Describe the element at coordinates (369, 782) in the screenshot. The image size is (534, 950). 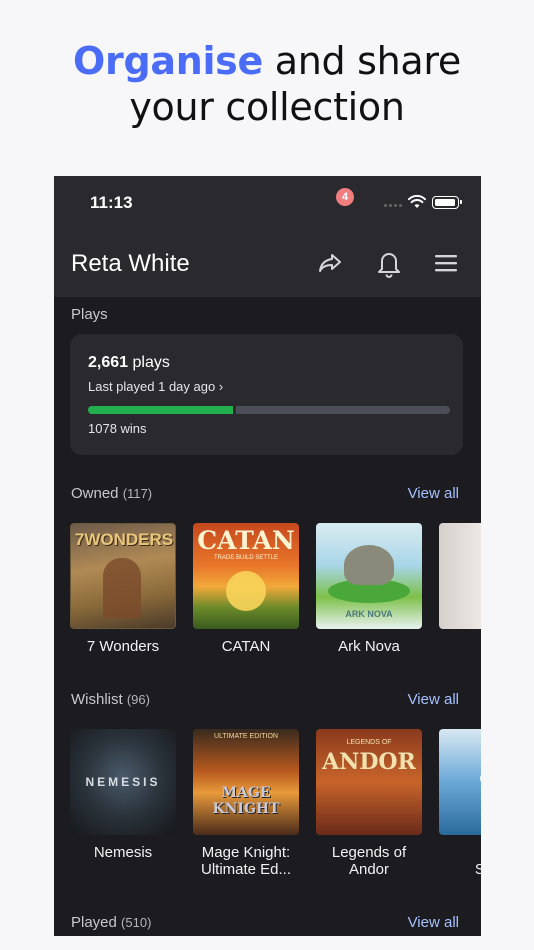
I see `game-cover-legends-of-andor: LEGENDS OF ANDOR` at that location.